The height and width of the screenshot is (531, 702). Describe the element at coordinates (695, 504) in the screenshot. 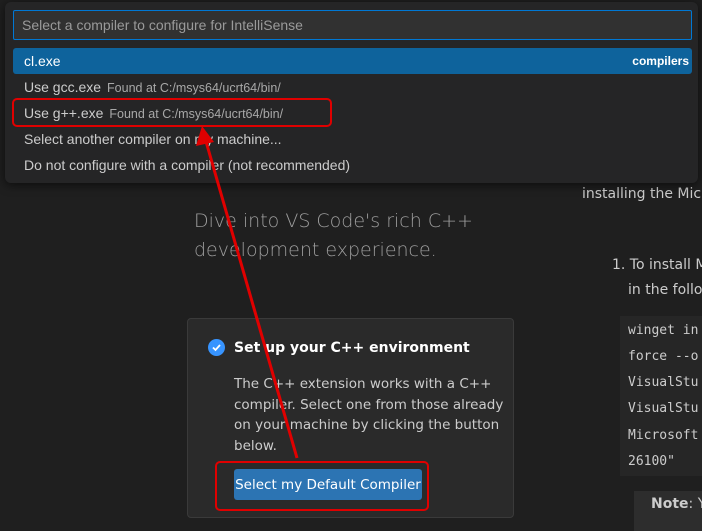

I see `note-text: : Y` at that location.